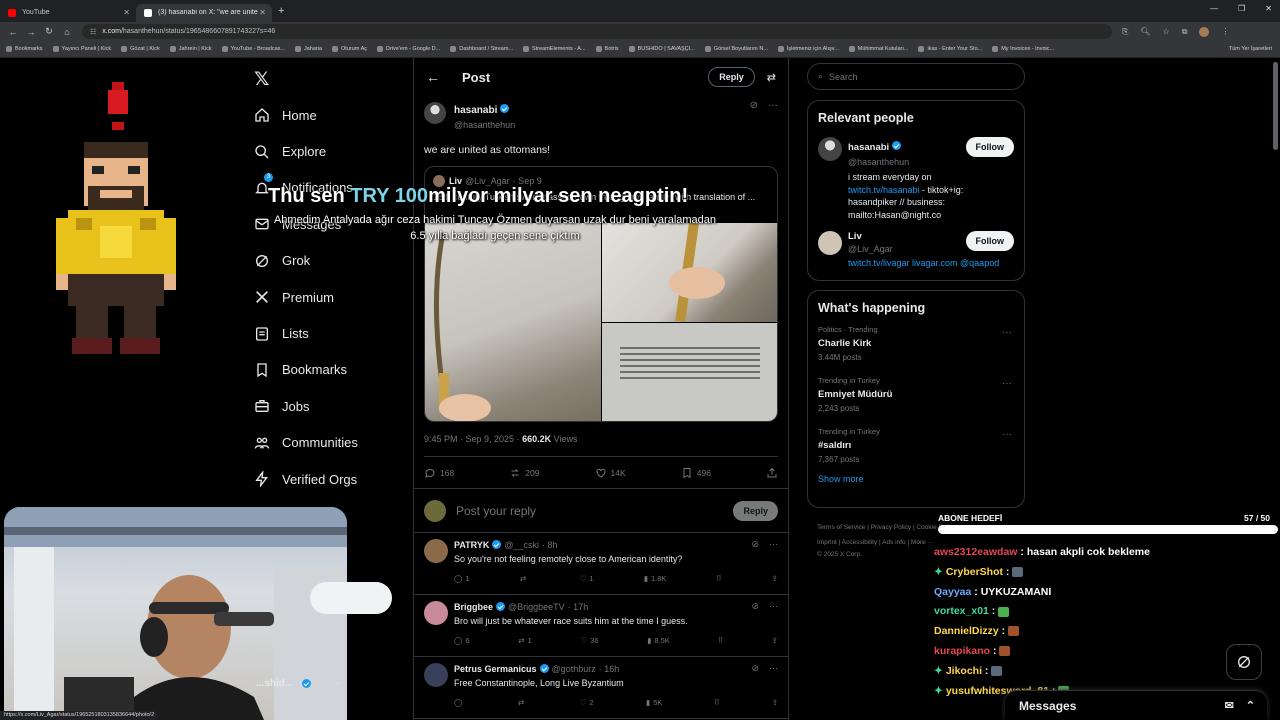 The width and height of the screenshot is (1280, 720). What do you see at coordinates (524, 640) in the screenshot?
I see `repost-action: ⇄ 1` at bounding box center [524, 640].